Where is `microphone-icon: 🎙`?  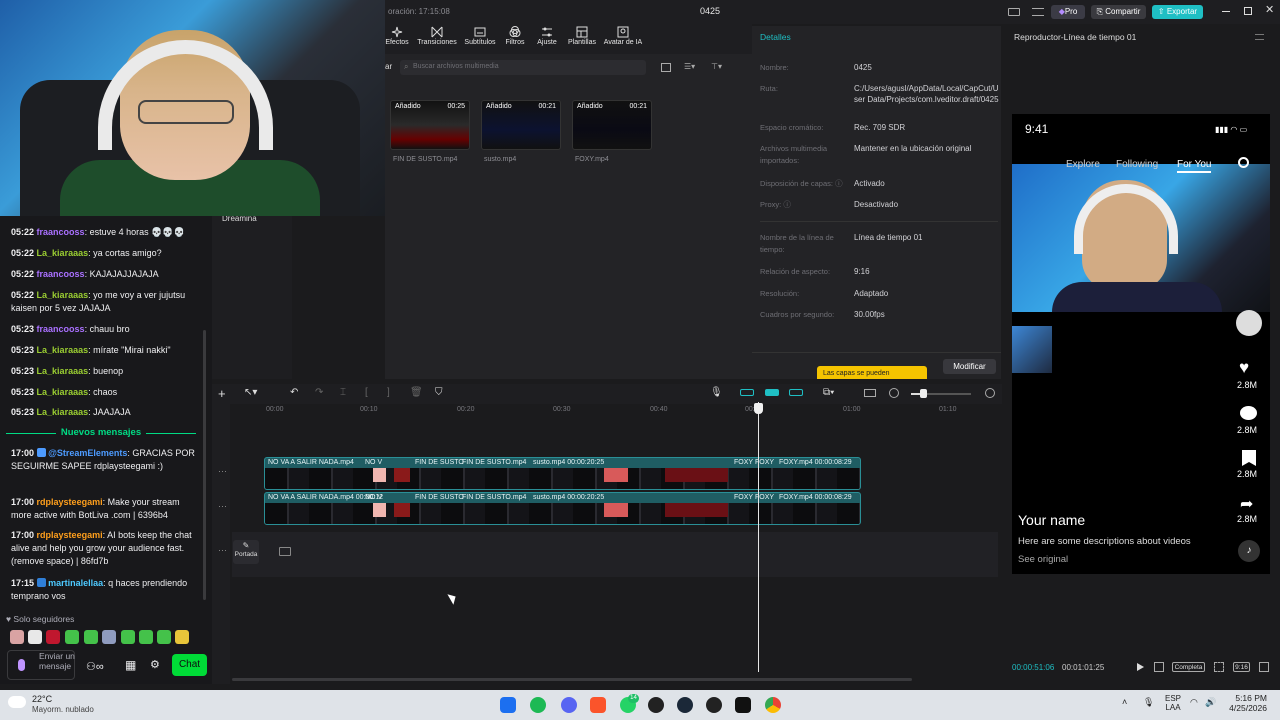
microphone-icon: 🎙 is located at coordinates (716, 392).